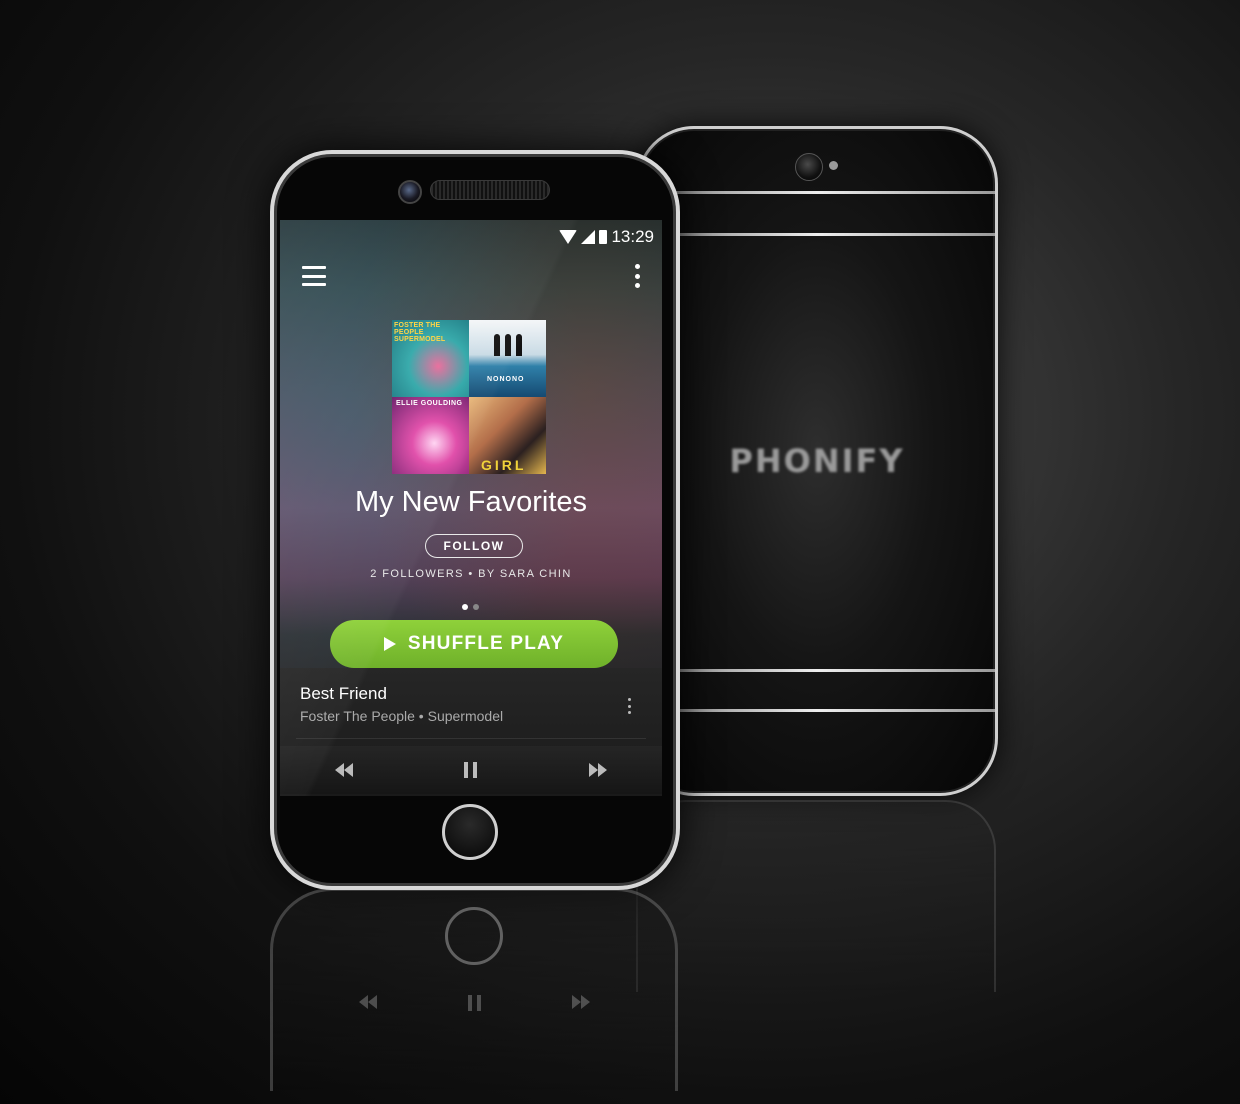  I want to click on front-phone-reflection, so click(474, 989).